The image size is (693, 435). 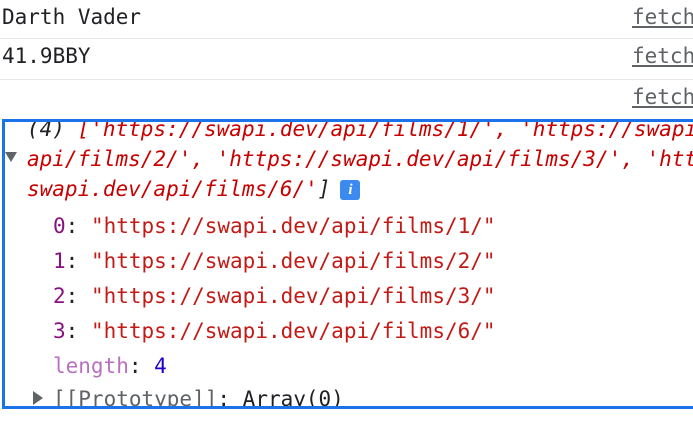 I want to click on array-item: 1: "https://swapi.dev/api/films/2/", so click(x=274, y=260).